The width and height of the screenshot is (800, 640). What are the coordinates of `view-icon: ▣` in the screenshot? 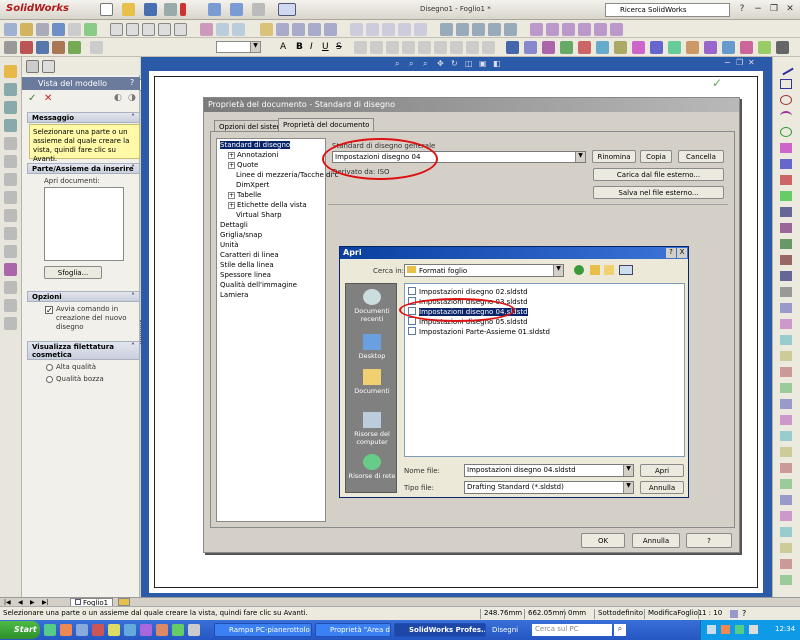 It's located at (483, 63).